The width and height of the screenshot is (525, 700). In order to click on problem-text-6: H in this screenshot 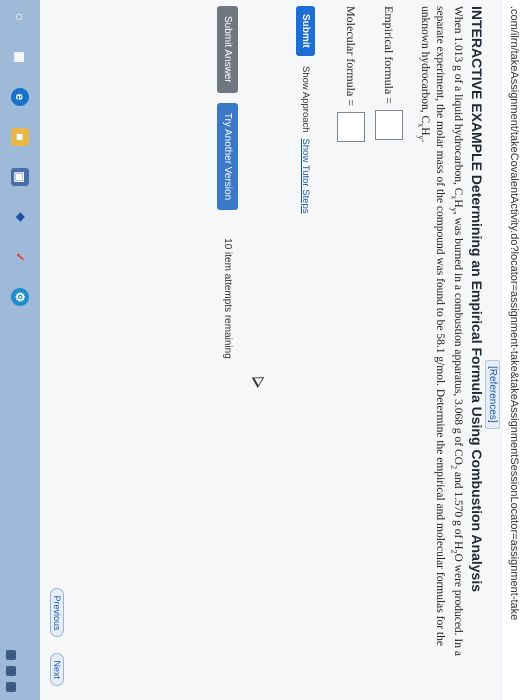, I will do `click(424, 131)`.